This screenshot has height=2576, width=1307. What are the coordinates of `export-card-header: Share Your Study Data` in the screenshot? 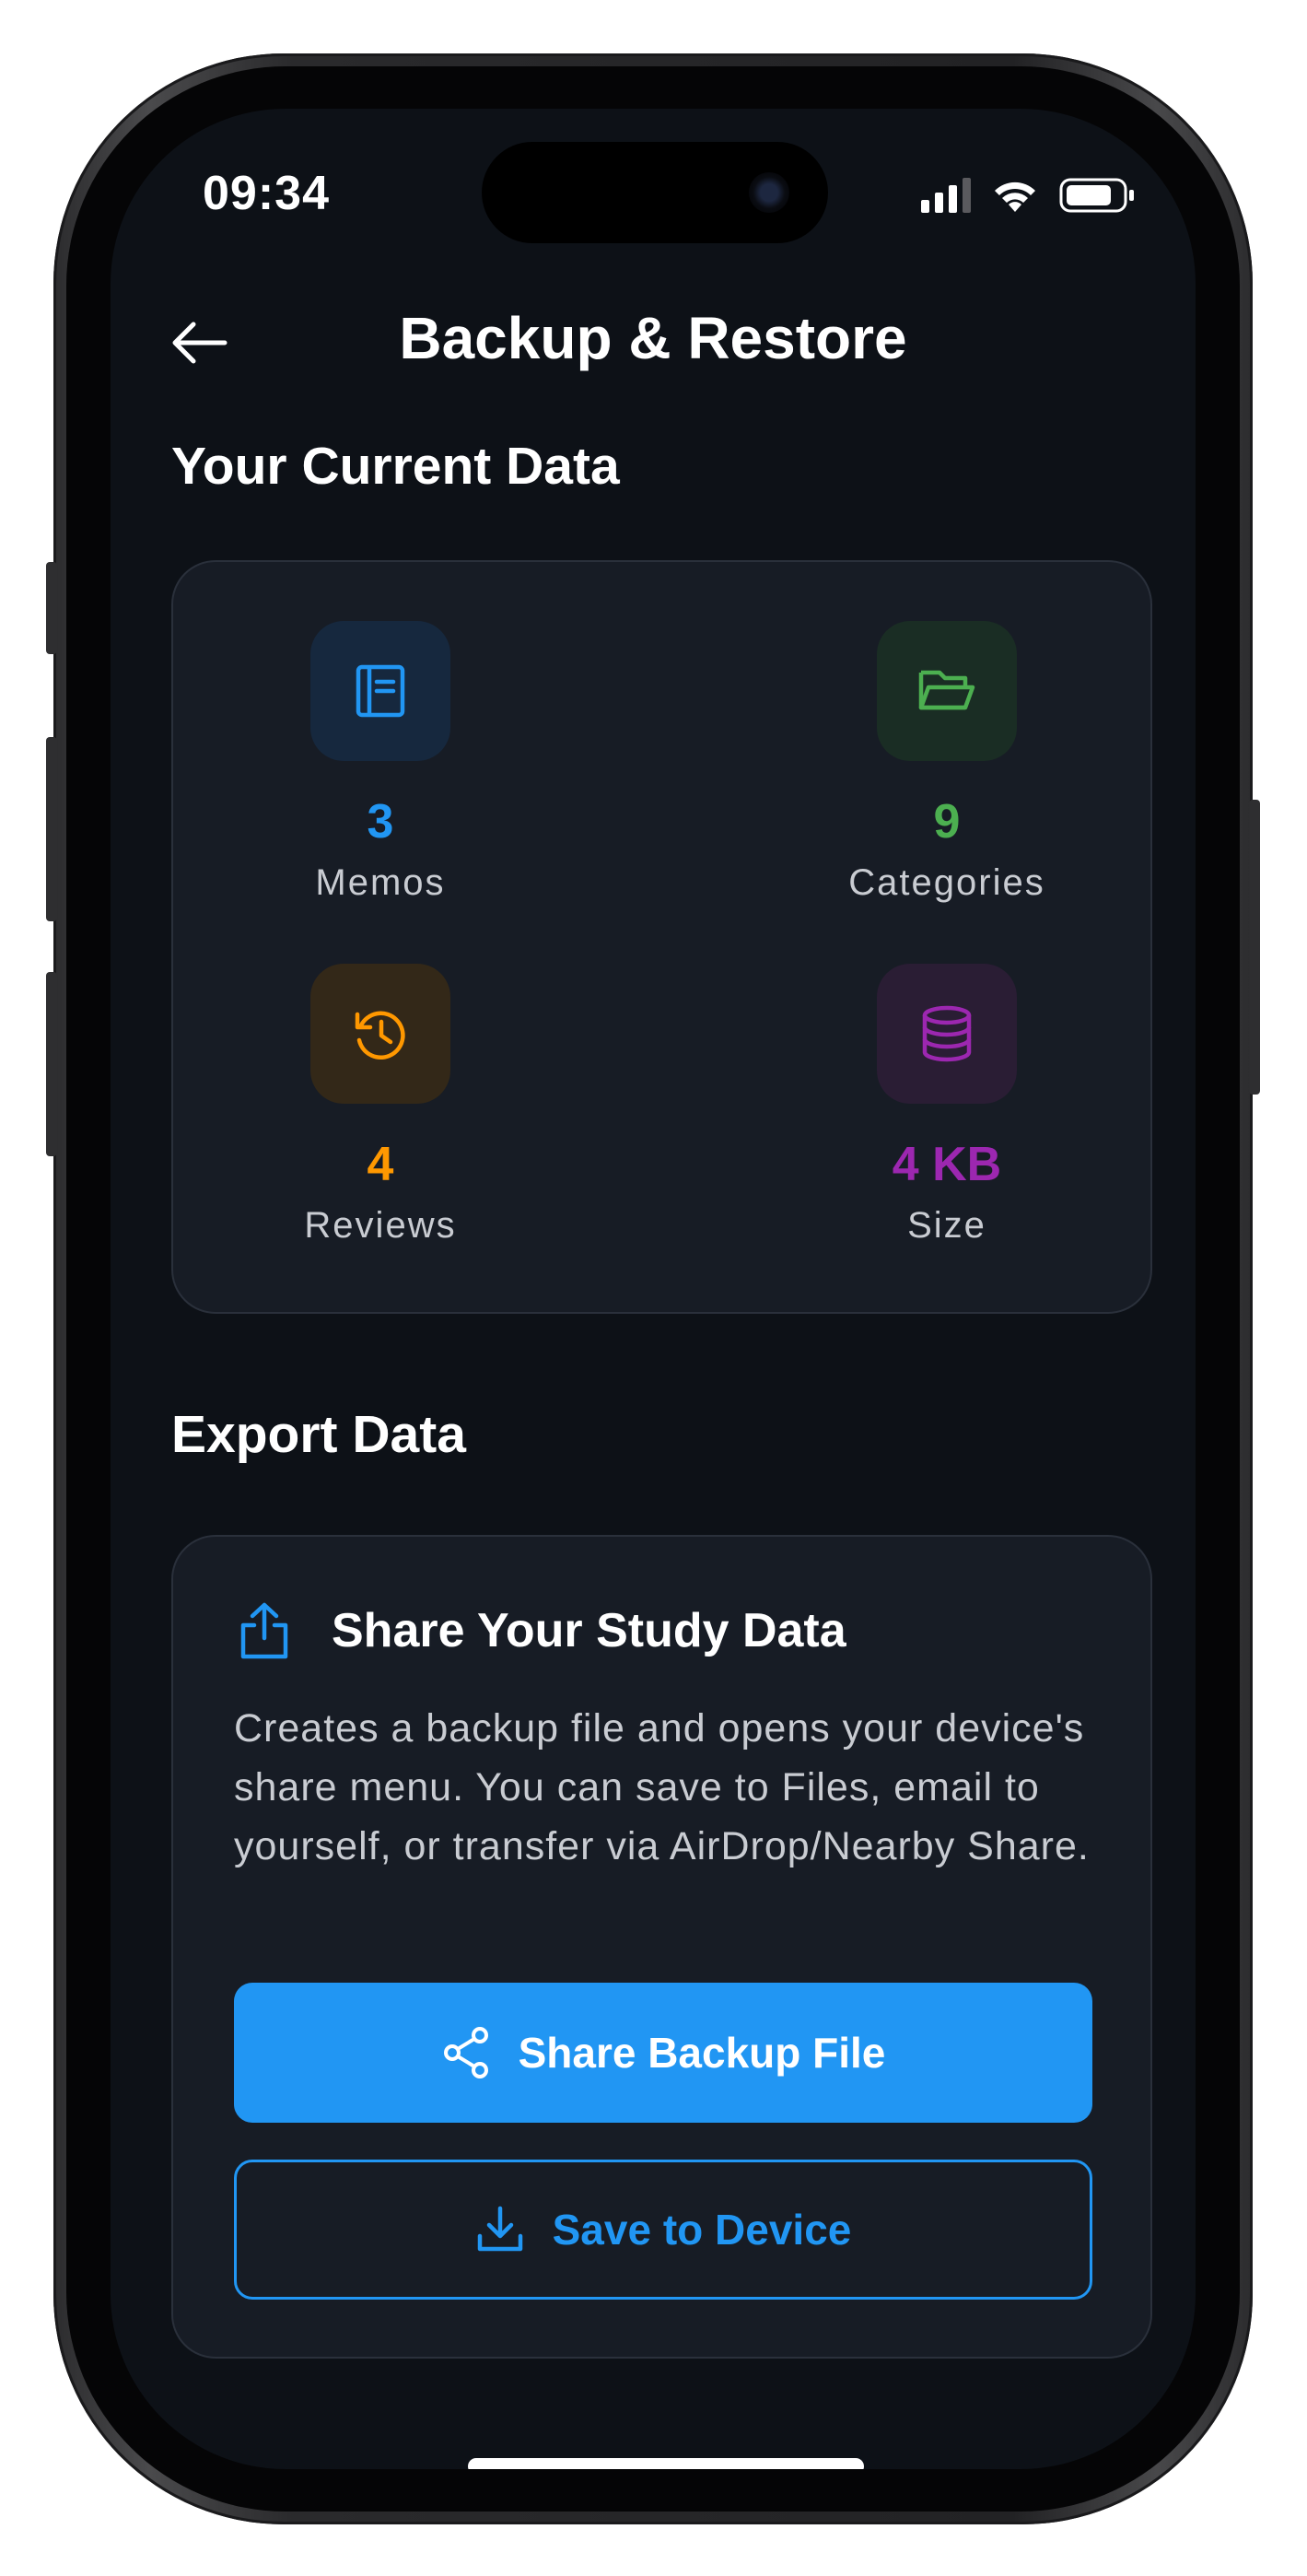 It's located at (542, 1630).